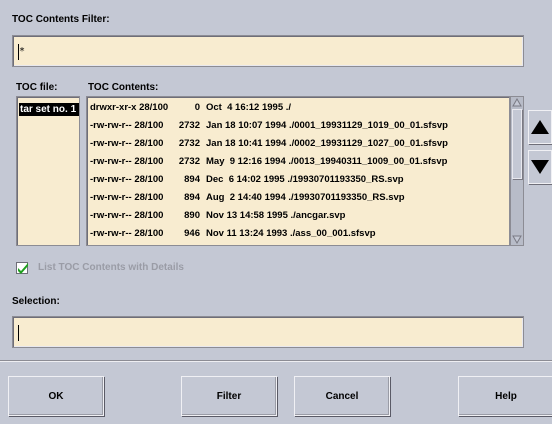  What do you see at coordinates (190, 108) in the screenshot?
I see `toc-row: drwxr-xr-x 28/100 0 Oct 4 16:12 1995 ./` at bounding box center [190, 108].